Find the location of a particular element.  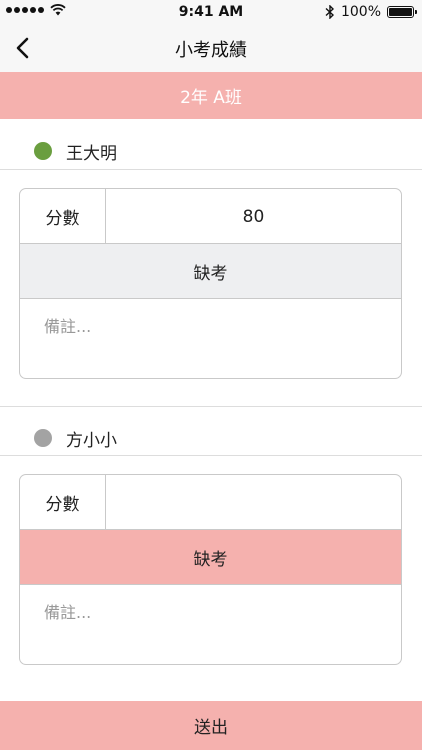

nav-bar: 小考成績 is located at coordinates (211, 48).